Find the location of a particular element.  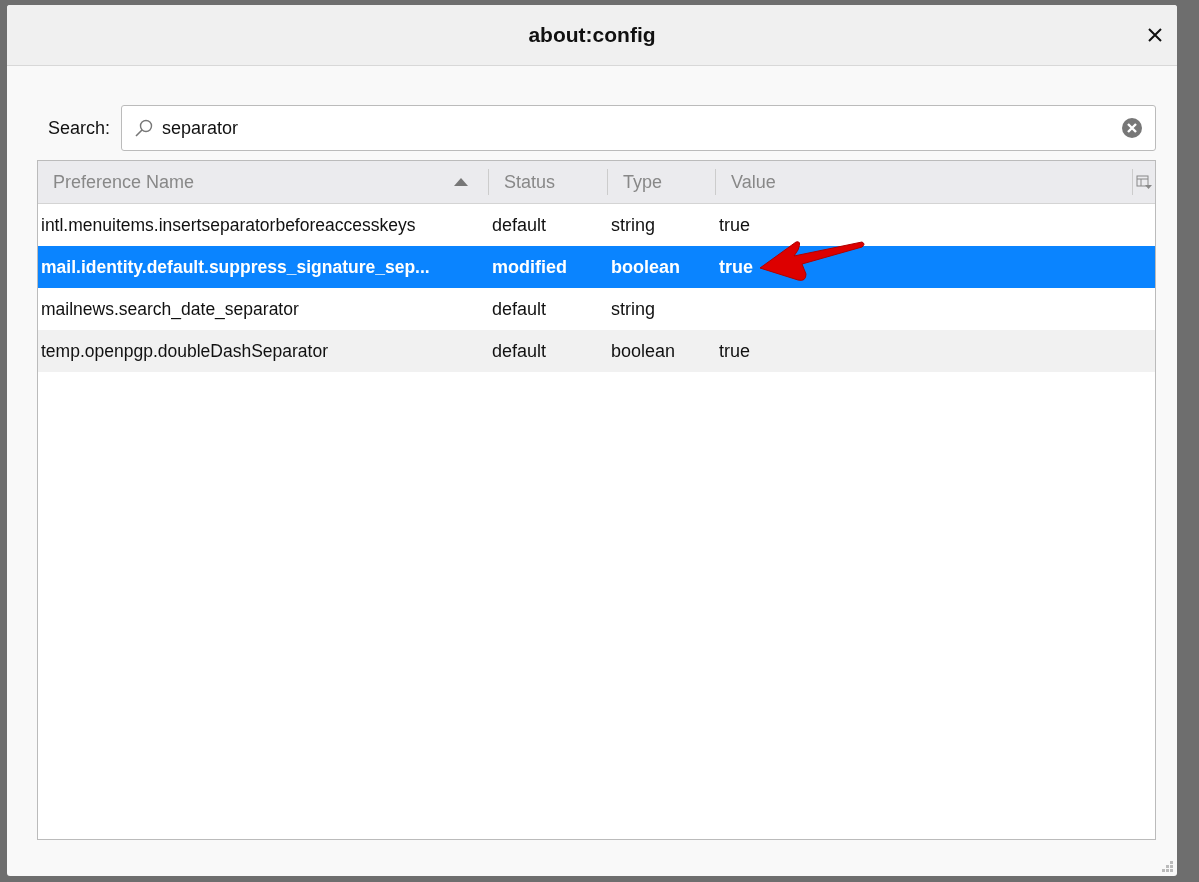

sort-ascending-icon is located at coordinates (461, 182).